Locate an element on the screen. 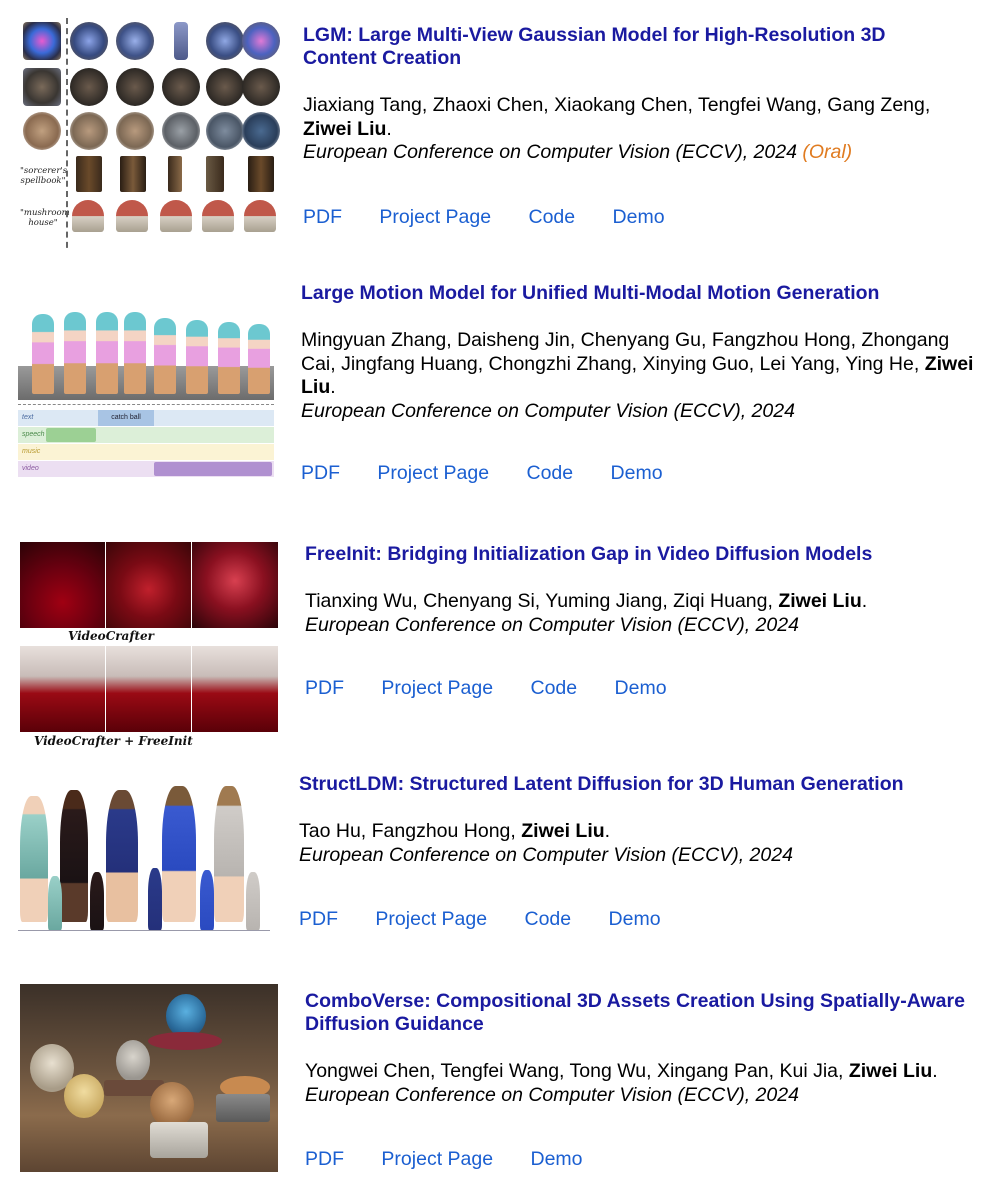 The image size is (993, 1200). comboverse-thumbnail is located at coordinates (149, 1078).